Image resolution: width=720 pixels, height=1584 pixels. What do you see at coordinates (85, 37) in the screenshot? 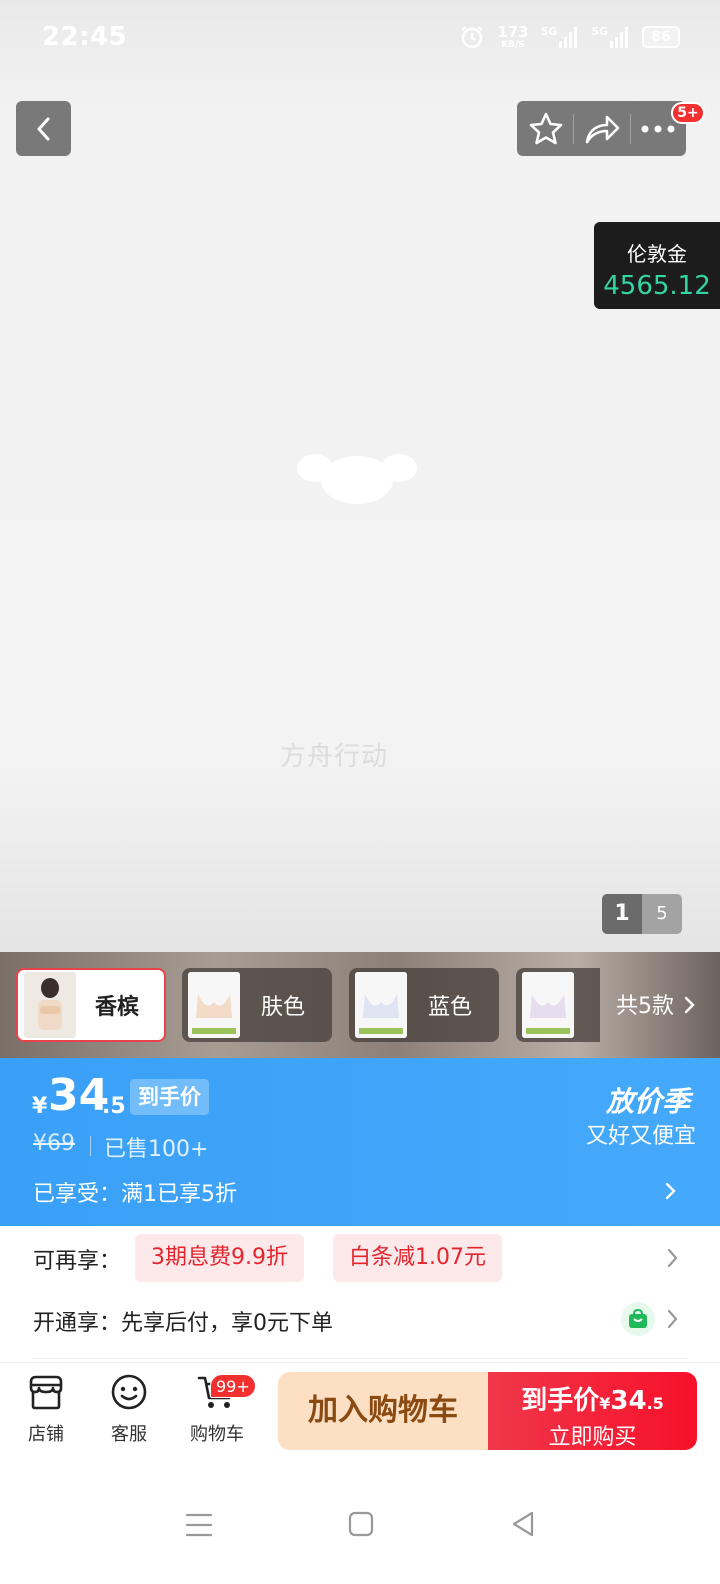
I see `status-time: 22:45` at bounding box center [85, 37].